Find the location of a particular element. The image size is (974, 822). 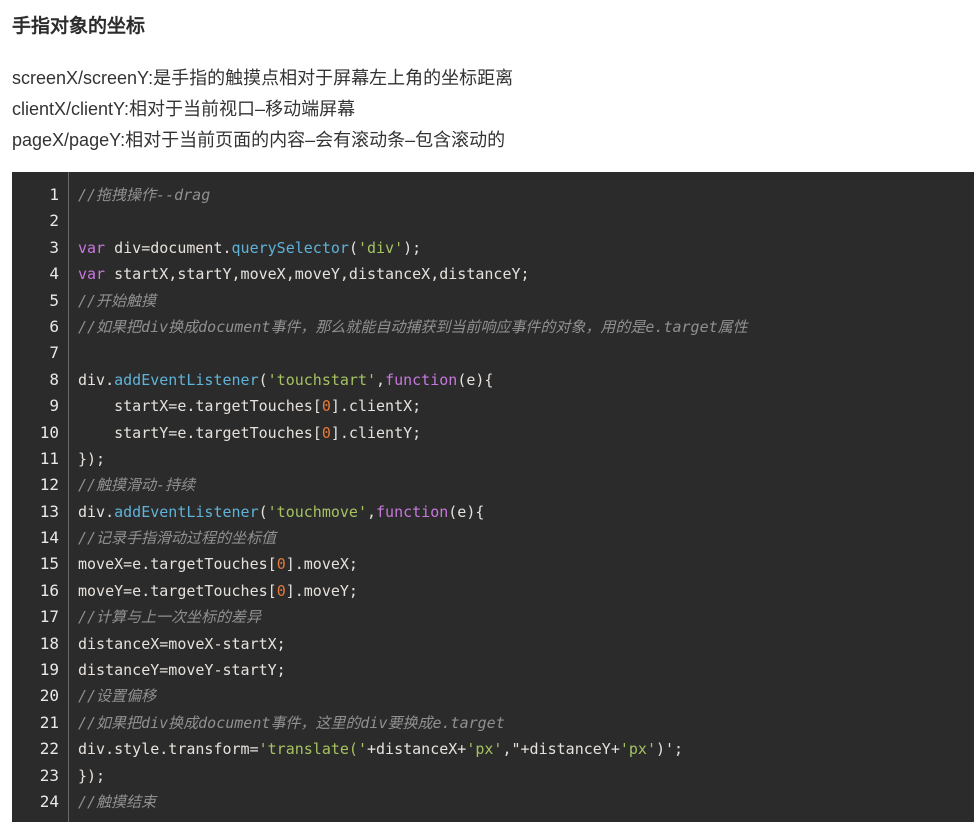

code-token-comment: //设置偏移 is located at coordinates (117, 696).